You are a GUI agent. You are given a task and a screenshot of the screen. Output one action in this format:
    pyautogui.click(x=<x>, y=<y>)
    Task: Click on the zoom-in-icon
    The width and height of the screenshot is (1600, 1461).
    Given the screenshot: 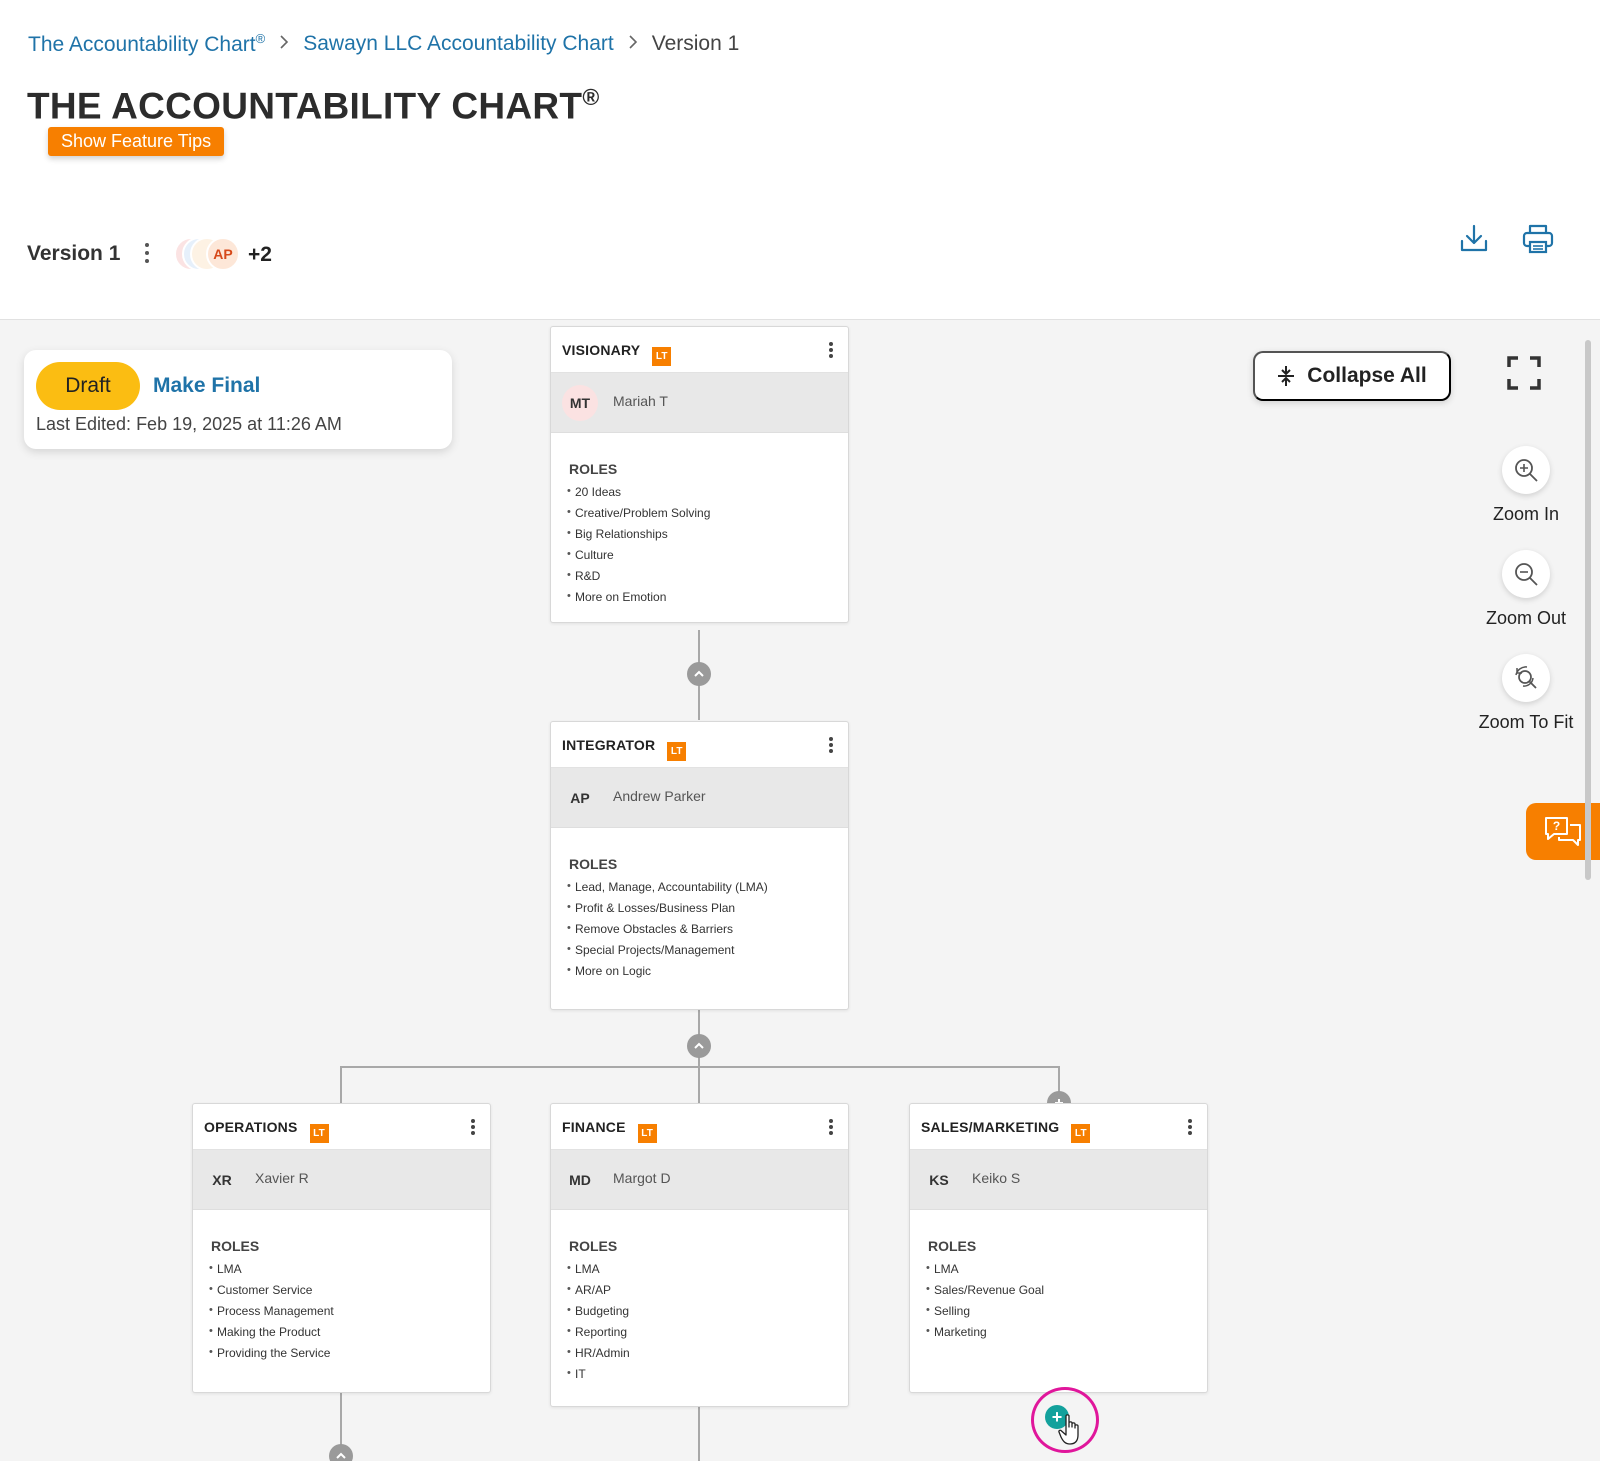 What is the action you would take?
    pyautogui.click(x=1526, y=470)
    